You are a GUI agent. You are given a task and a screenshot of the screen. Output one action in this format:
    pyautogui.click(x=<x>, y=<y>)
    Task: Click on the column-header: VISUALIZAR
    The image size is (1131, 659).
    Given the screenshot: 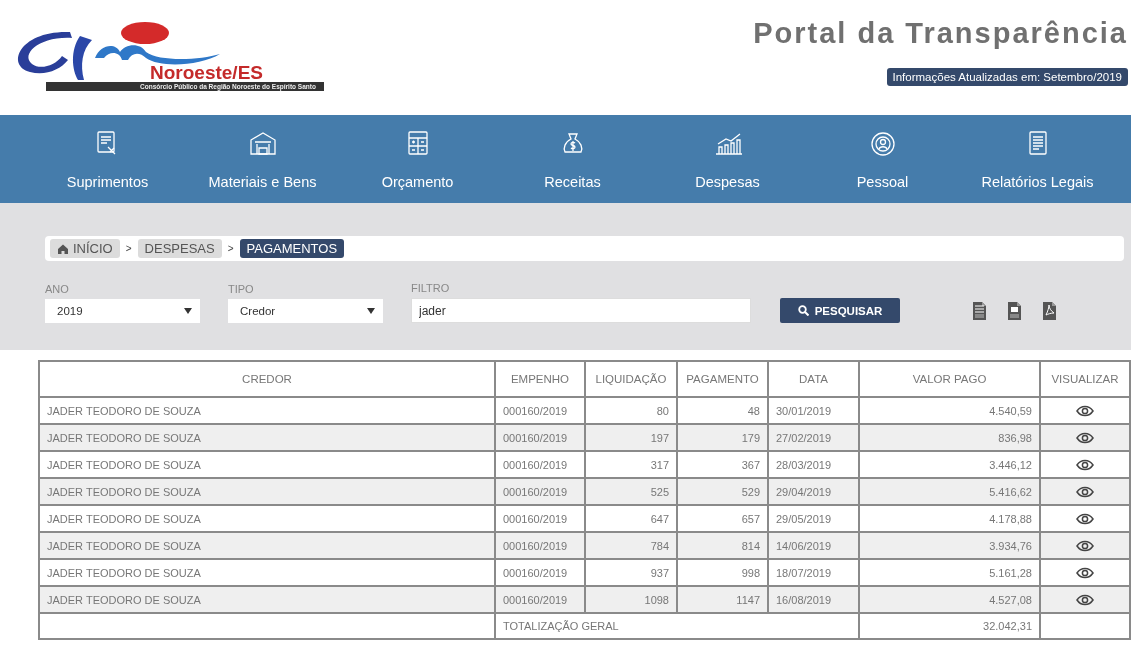 What is the action you would take?
    pyautogui.click(x=1085, y=379)
    